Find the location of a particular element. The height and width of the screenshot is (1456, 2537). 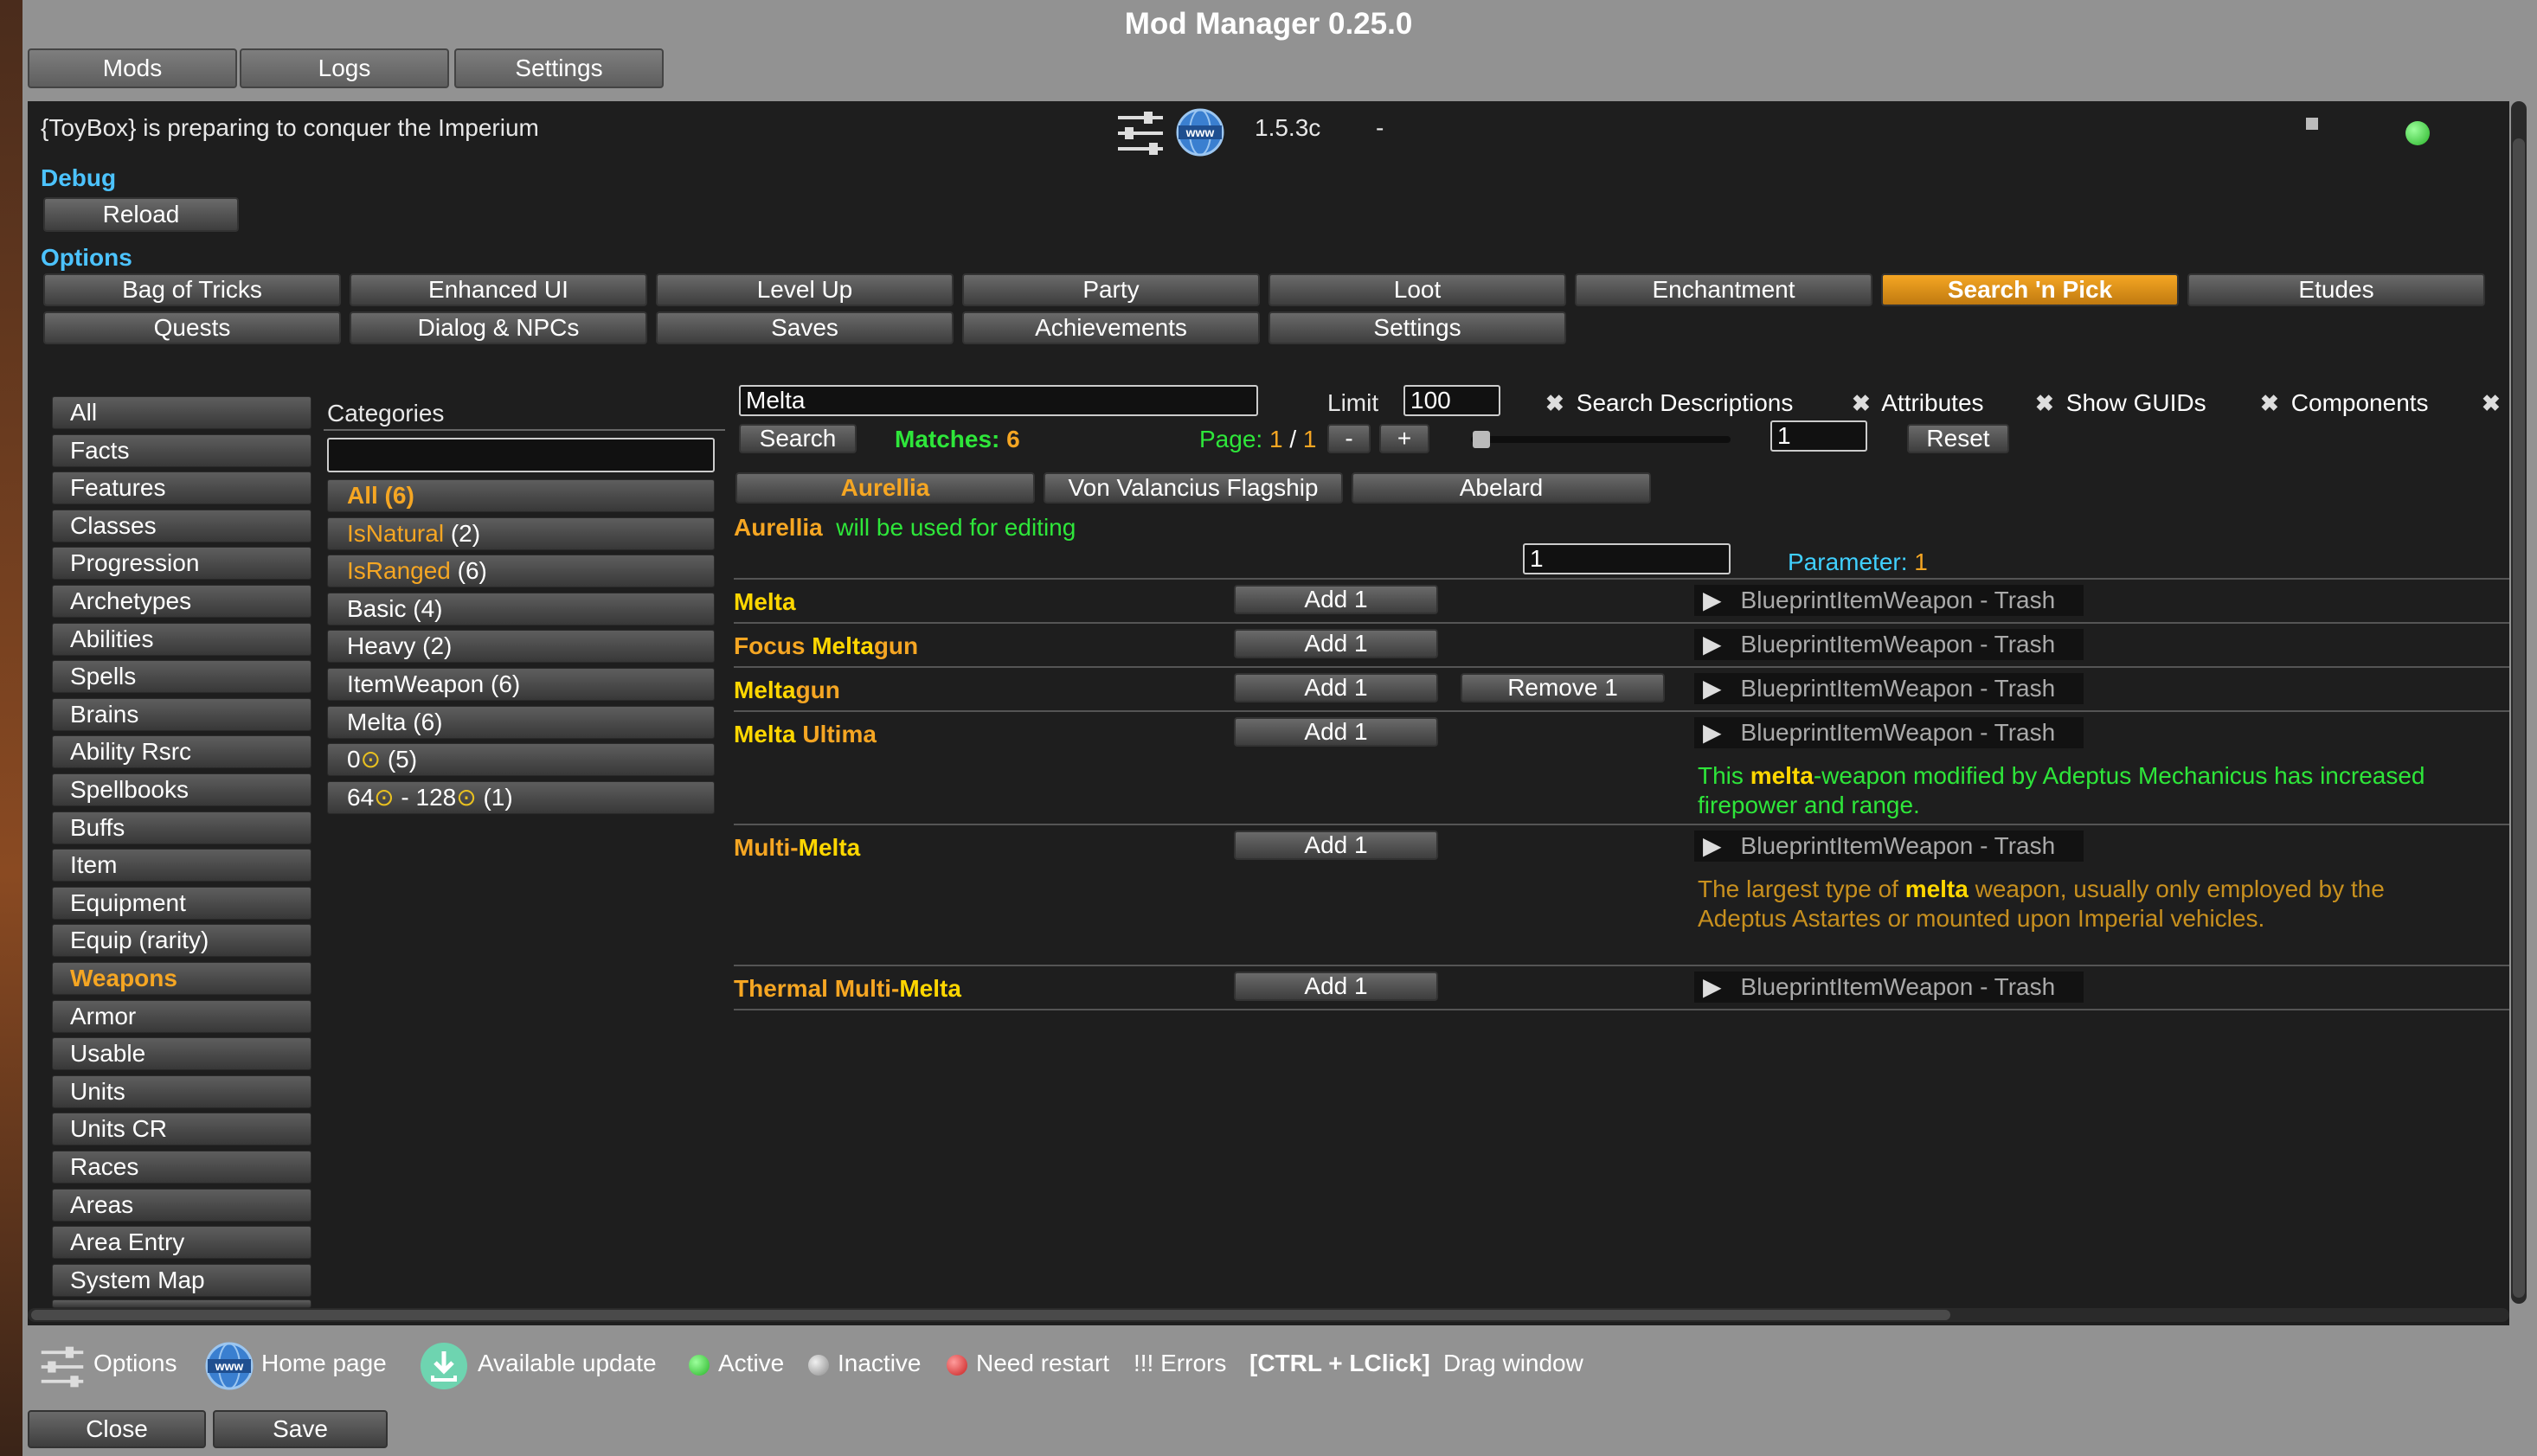

nav-item: Brains is located at coordinates (182, 714).